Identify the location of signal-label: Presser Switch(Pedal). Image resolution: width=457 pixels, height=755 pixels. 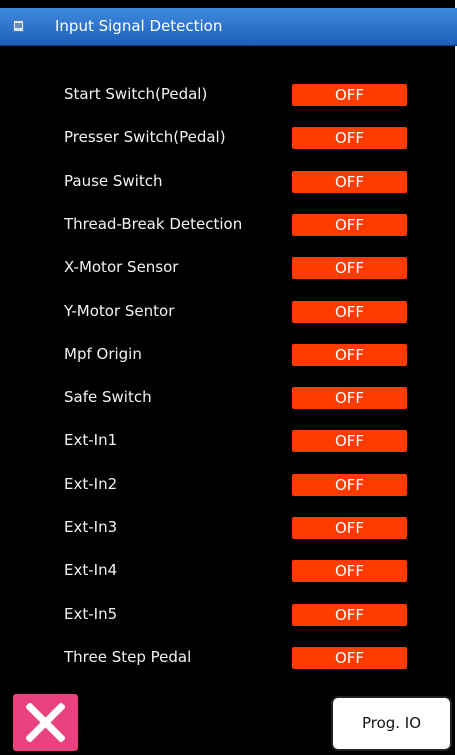
(145, 137).